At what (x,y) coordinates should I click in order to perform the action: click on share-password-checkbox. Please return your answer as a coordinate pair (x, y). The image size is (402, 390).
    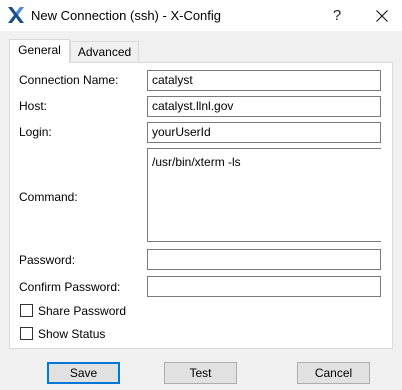
    Looking at the image, I should click on (26, 310).